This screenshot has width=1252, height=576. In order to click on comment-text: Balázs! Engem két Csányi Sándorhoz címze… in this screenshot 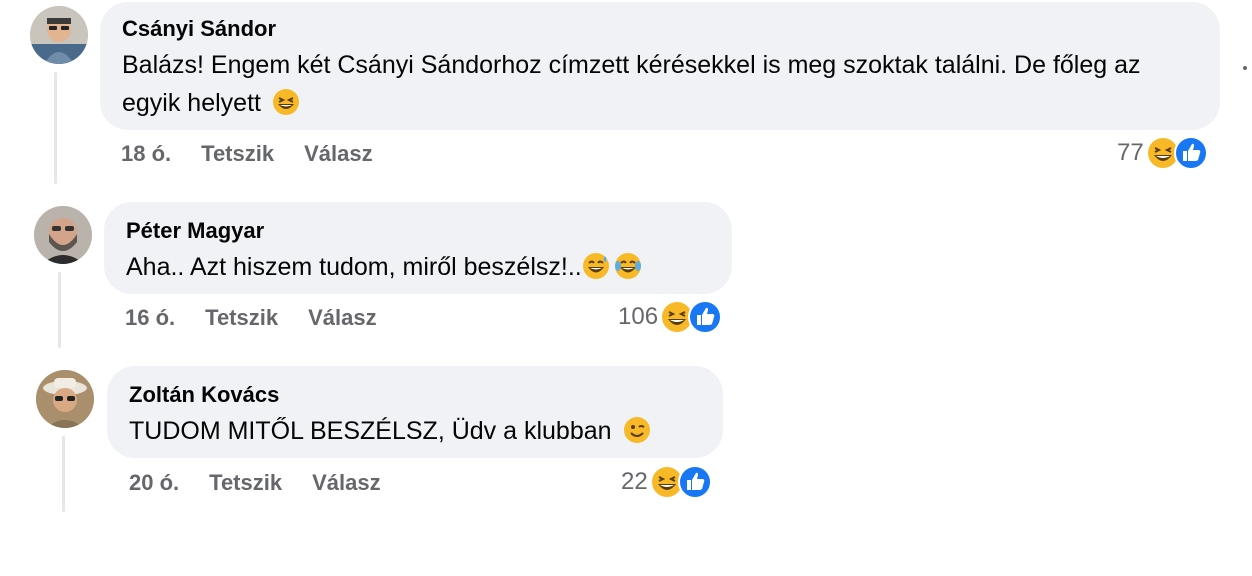, I will do `click(660, 86)`.